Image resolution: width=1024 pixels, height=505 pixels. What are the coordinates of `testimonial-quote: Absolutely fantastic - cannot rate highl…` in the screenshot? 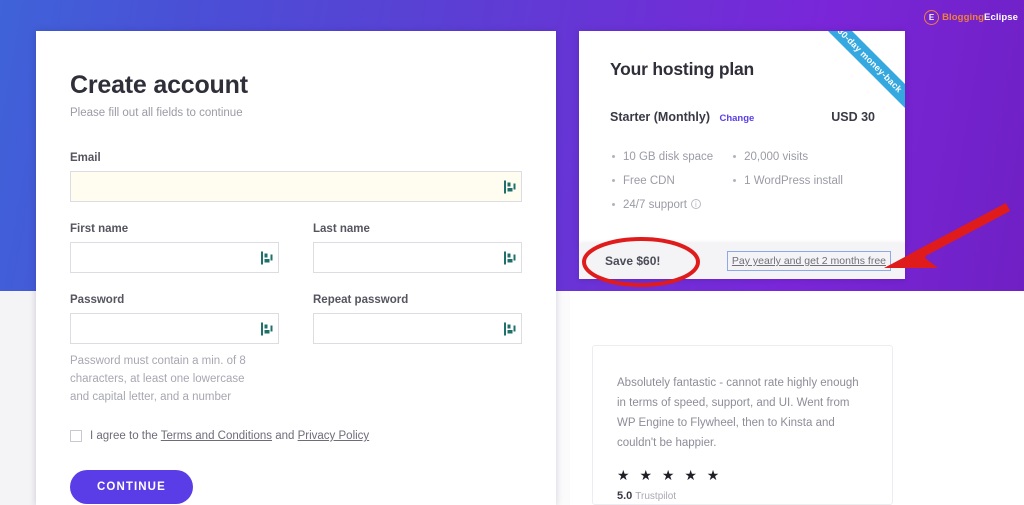 It's located at (738, 413).